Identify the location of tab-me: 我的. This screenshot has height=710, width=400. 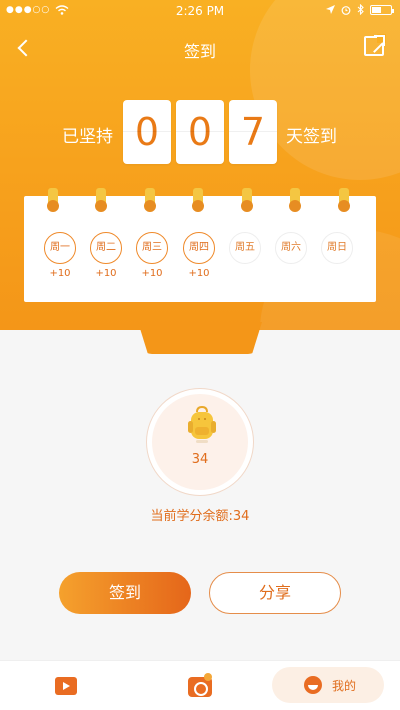
(328, 685).